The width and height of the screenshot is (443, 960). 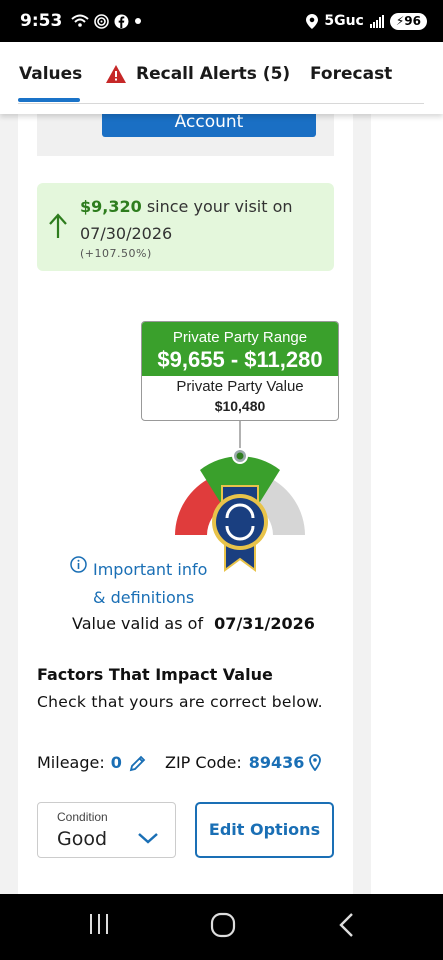 I want to click on tab-values: Values, so click(x=50, y=74).